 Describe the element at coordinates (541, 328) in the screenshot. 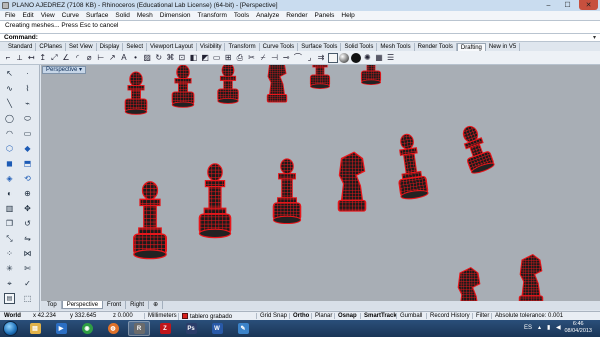

I see `show-hidden-icons-icon: ▴` at that location.